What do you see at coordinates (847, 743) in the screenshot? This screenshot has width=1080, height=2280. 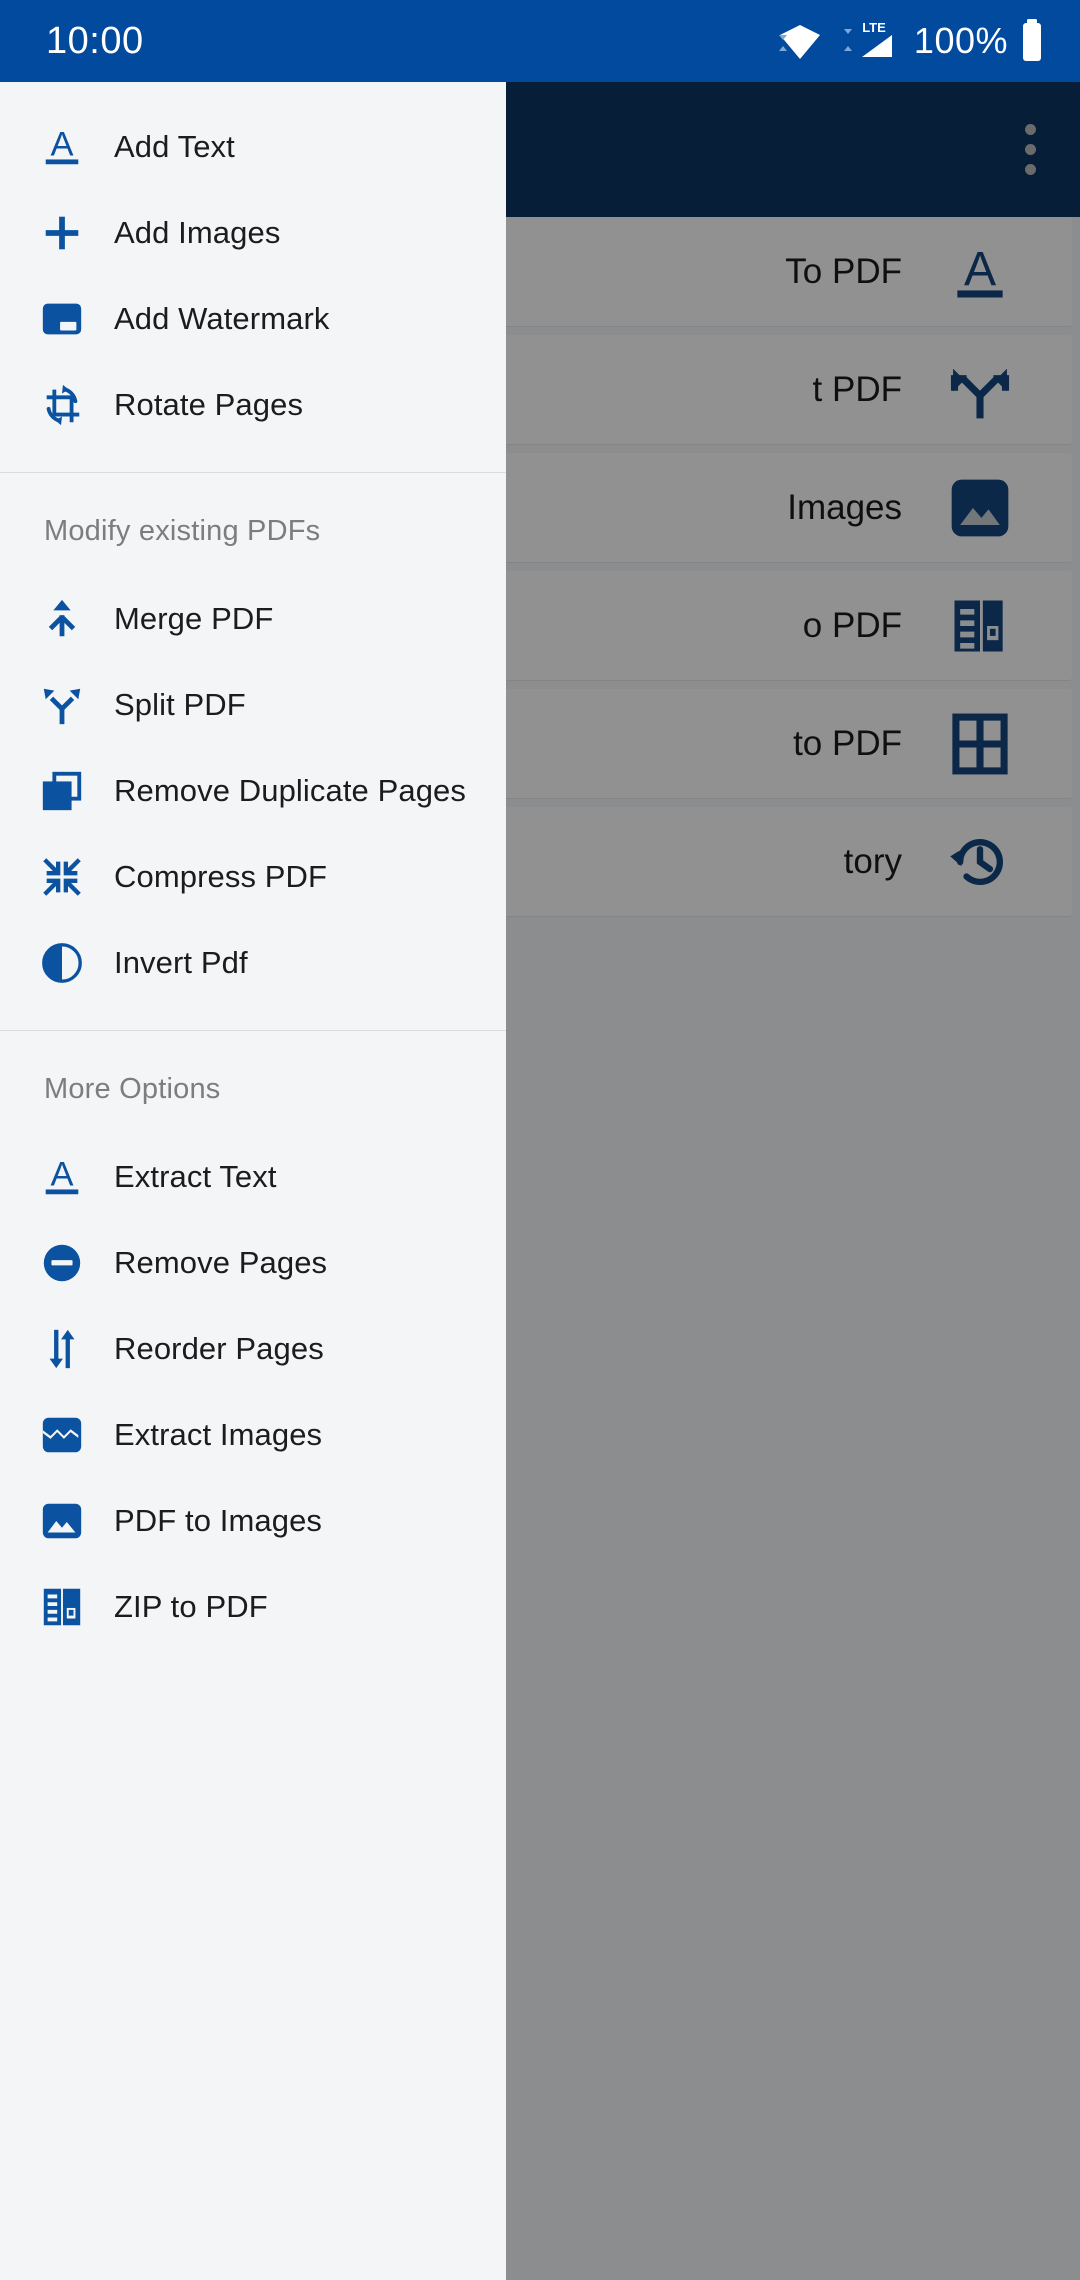 I see `tool-card-label: to PDF` at bounding box center [847, 743].